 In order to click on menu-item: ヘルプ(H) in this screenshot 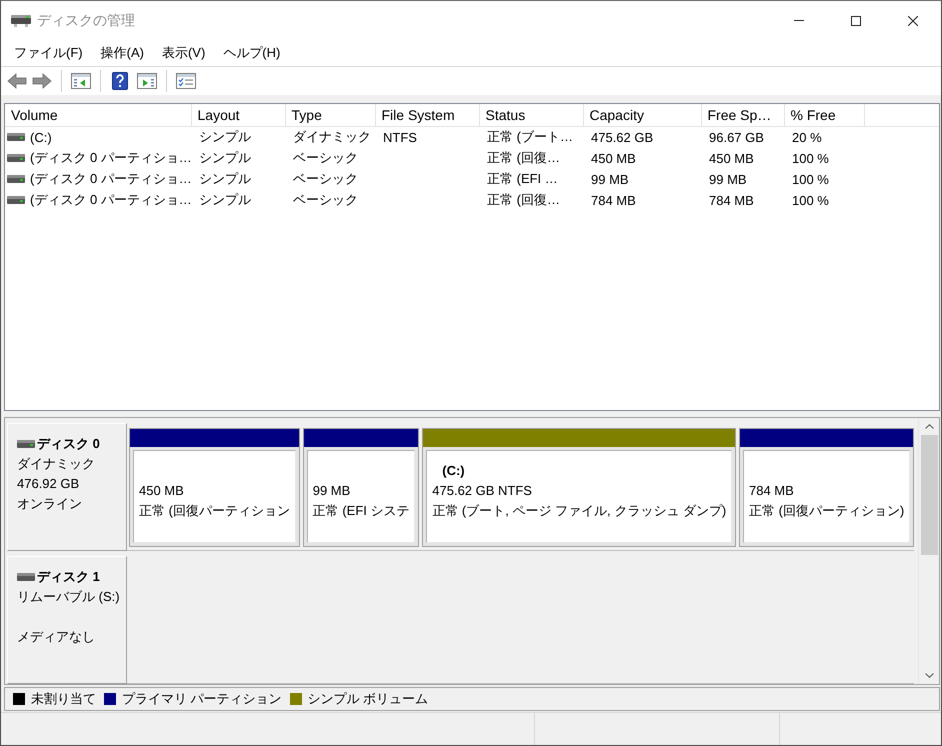, I will do `click(252, 53)`.